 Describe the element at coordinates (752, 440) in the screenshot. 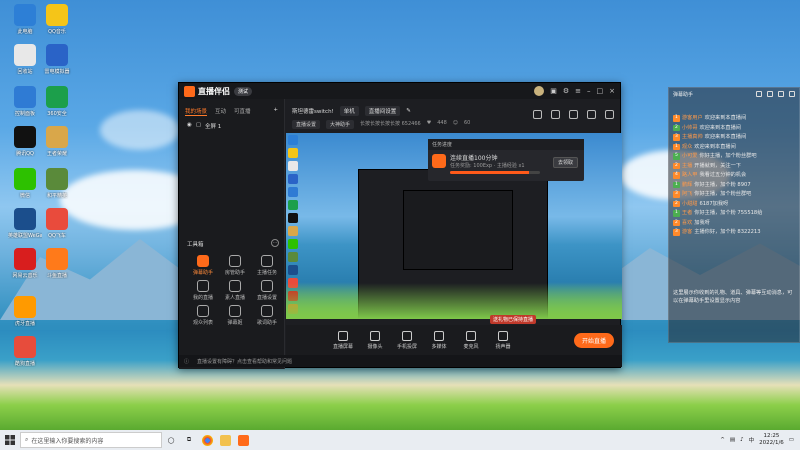

I see `ime-icon: 中` at that location.